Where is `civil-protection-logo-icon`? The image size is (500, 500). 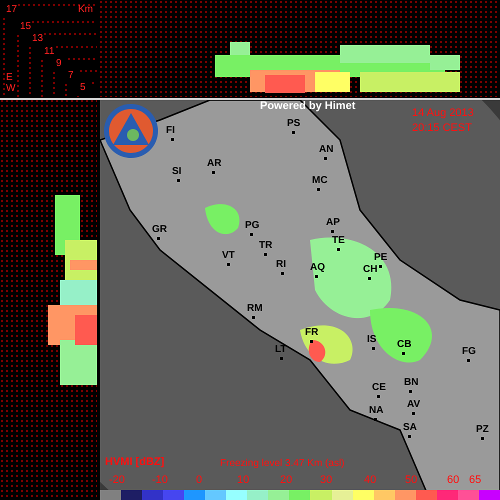 civil-protection-logo-icon is located at coordinates (131, 131).